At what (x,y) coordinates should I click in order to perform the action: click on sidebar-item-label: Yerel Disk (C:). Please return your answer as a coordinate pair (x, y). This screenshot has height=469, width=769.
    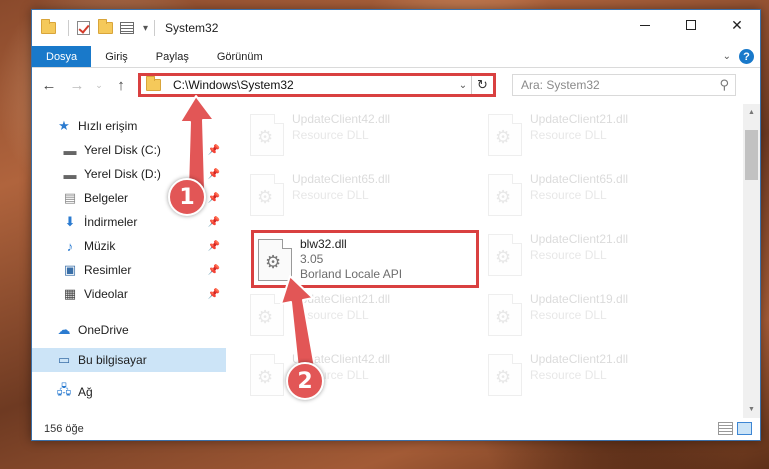
    Looking at the image, I should click on (122, 150).